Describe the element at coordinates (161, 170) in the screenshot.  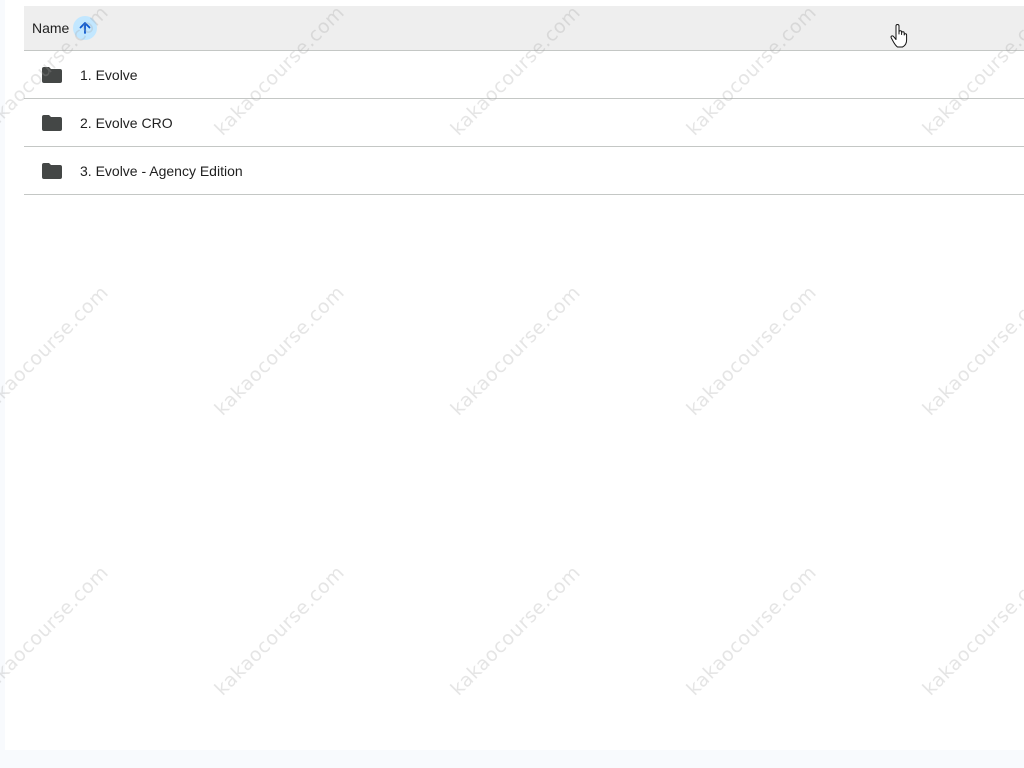
I see `folder-name: 3. Evolve - Agency Edition` at that location.